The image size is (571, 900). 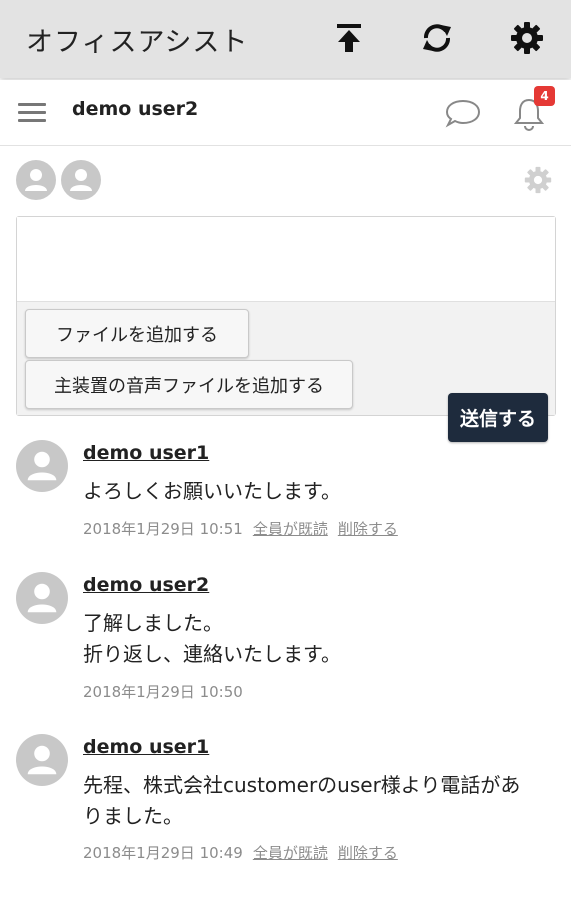 What do you see at coordinates (437, 38) in the screenshot?
I see `sync-icon` at bounding box center [437, 38].